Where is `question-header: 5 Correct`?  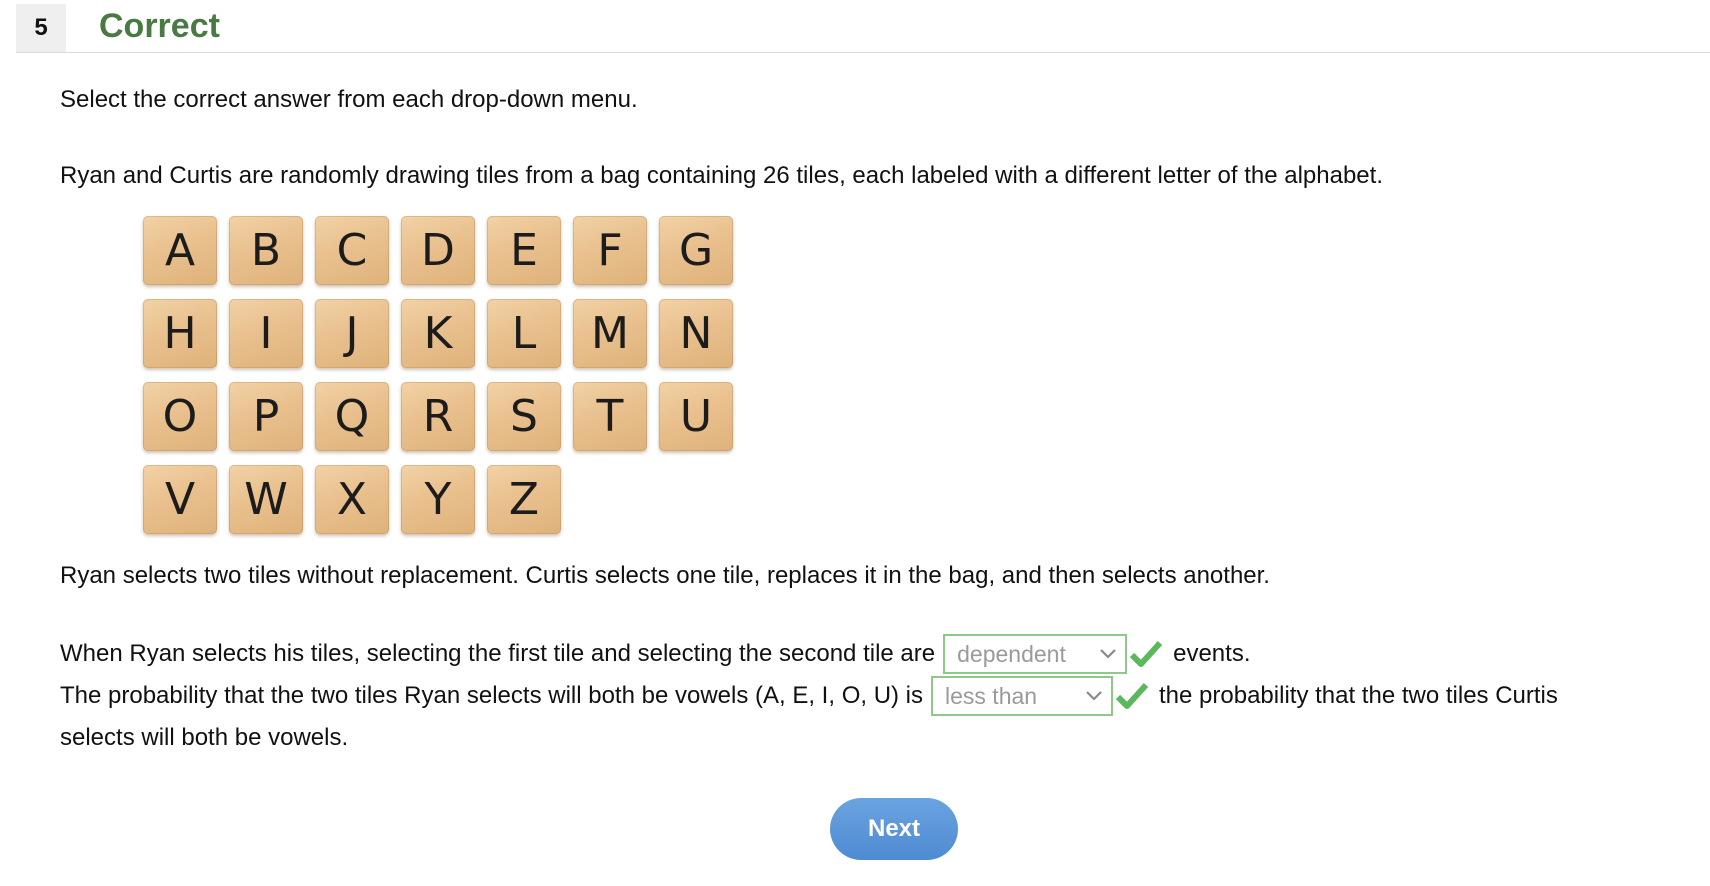
question-header: 5 Correct is located at coordinates (863, 28).